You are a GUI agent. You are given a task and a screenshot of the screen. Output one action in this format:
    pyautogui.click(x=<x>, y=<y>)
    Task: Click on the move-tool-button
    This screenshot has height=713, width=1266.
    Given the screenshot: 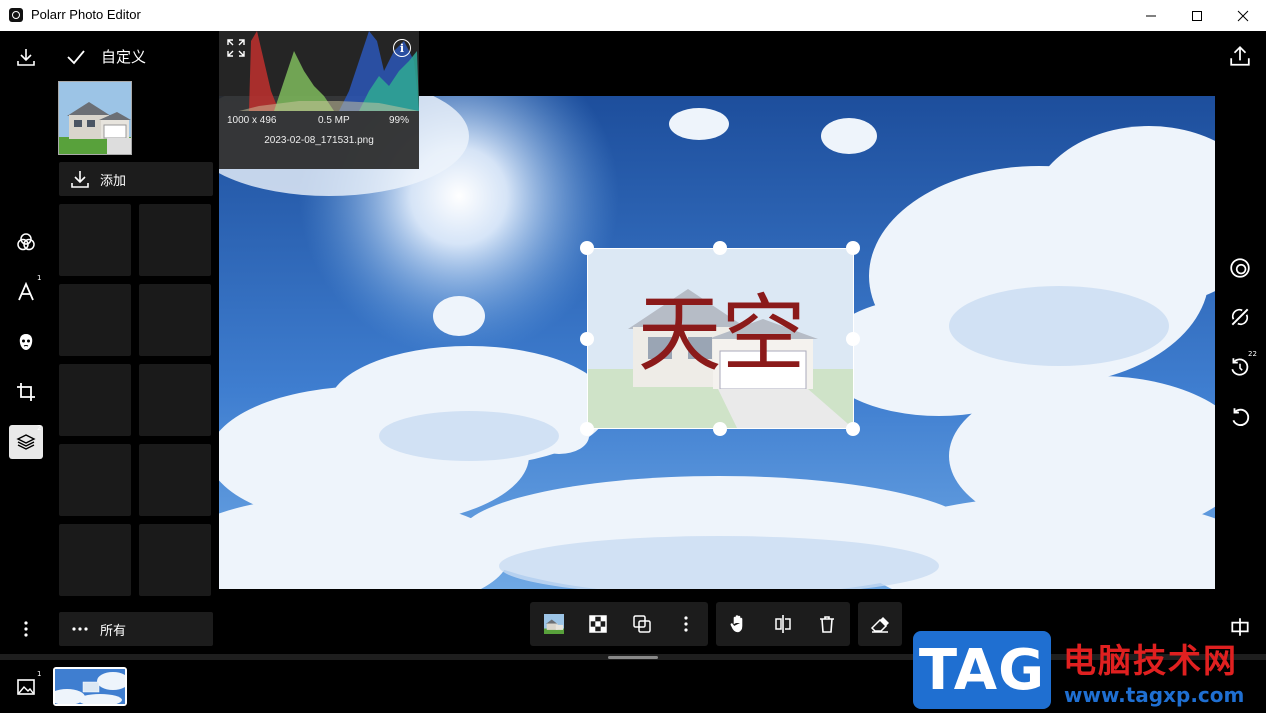 What is the action you would take?
    pyautogui.click(x=738, y=624)
    